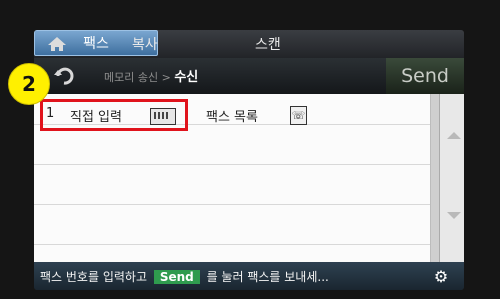 This screenshot has width=500, height=299. Describe the element at coordinates (454, 215) in the screenshot. I see `scroll-down-icon` at that location.